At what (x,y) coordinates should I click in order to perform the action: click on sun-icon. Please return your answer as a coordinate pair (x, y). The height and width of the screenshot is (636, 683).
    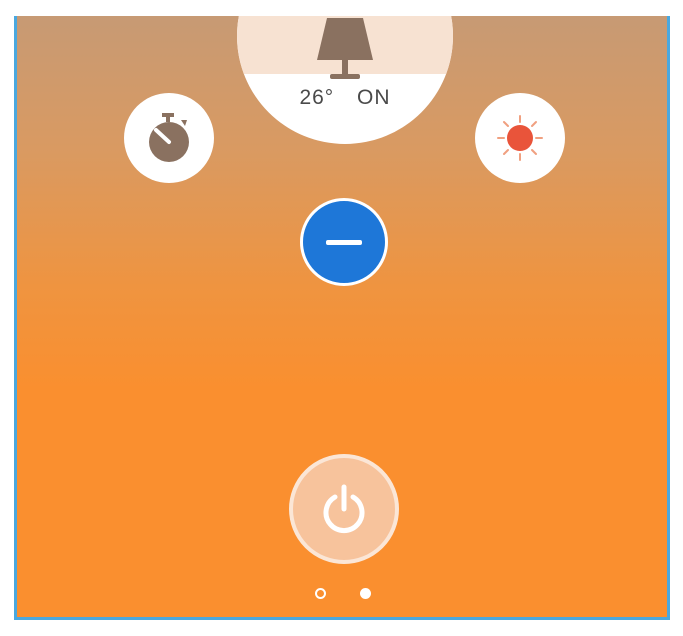
    Looking at the image, I should click on (520, 138).